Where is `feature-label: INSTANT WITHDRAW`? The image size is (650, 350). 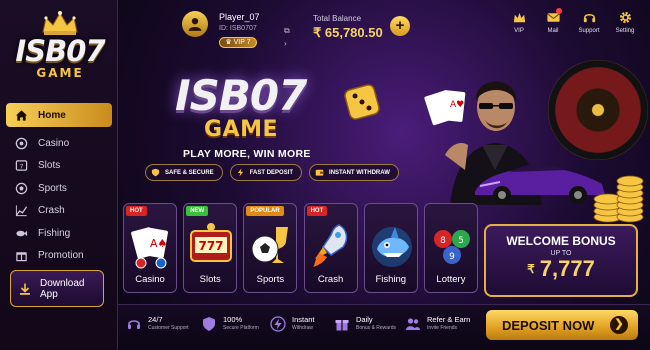
feature-label: INSTANT WITHDRAW is located at coordinates (359, 172).